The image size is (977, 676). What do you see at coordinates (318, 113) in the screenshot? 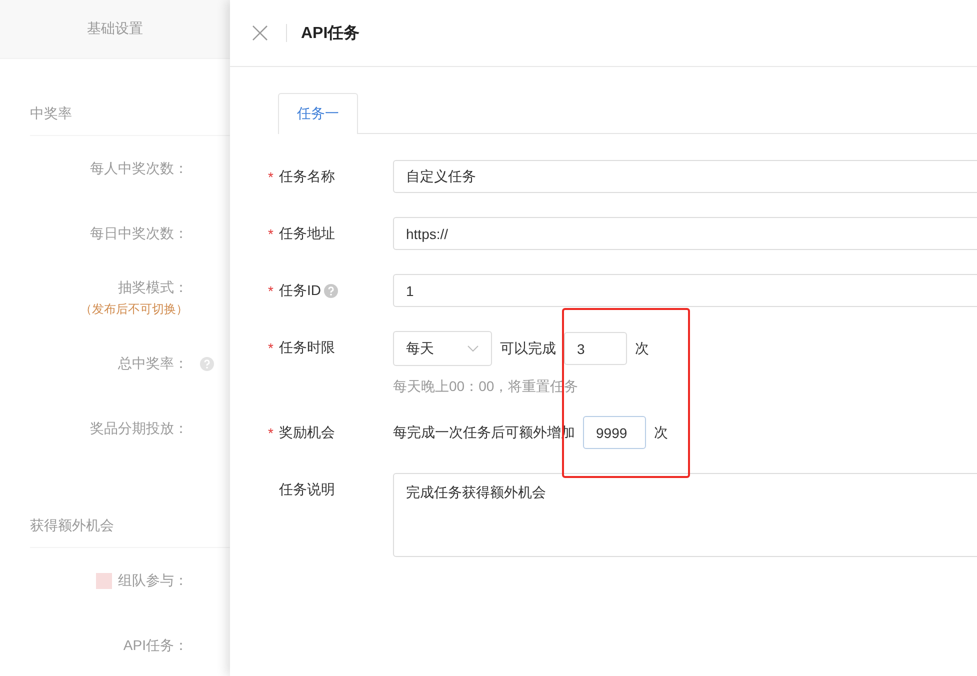
I see `task-tab: 任务一` at bounding box center [318, 113].